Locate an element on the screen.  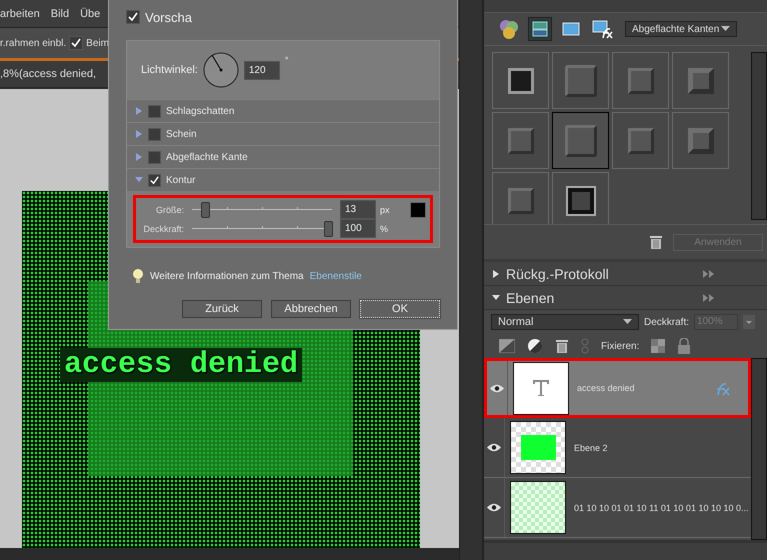
panel-header: Rückg.-Protokoll is located at coordinates (625, 274).